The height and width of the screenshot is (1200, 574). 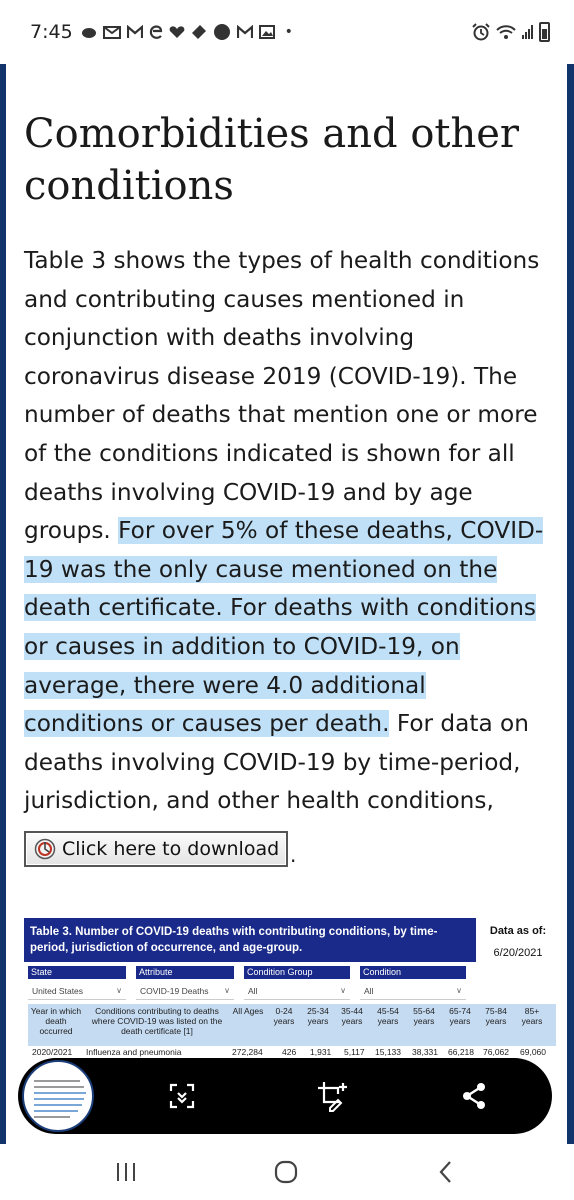 What do you see at coordinates (527, 32) in the screenshot?
I see `signal-icon` at bounding box center [527, 32].